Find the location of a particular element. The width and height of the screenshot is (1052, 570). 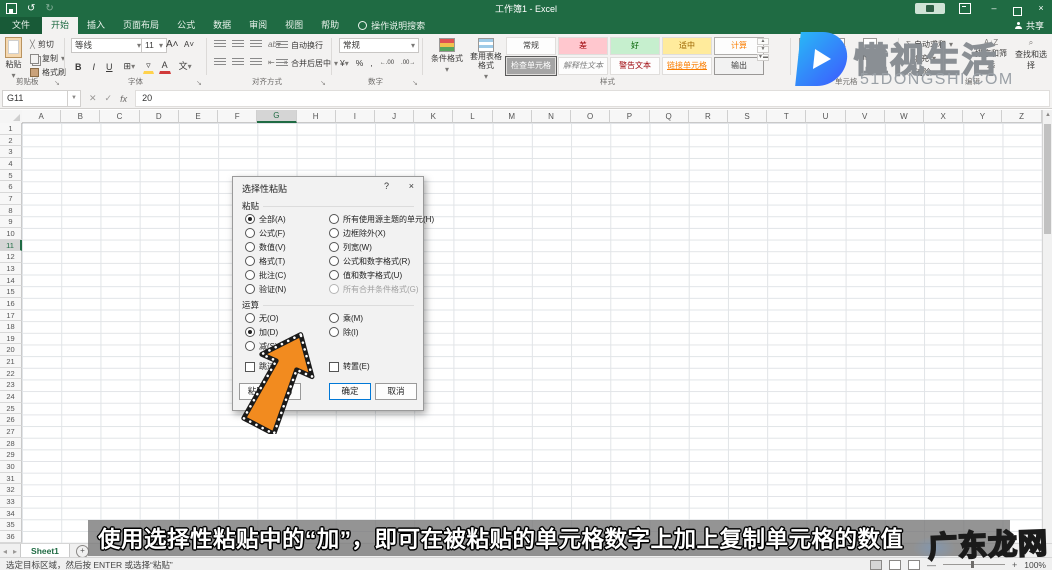

row-header-2: 2 is located at coordinates (11, 140).